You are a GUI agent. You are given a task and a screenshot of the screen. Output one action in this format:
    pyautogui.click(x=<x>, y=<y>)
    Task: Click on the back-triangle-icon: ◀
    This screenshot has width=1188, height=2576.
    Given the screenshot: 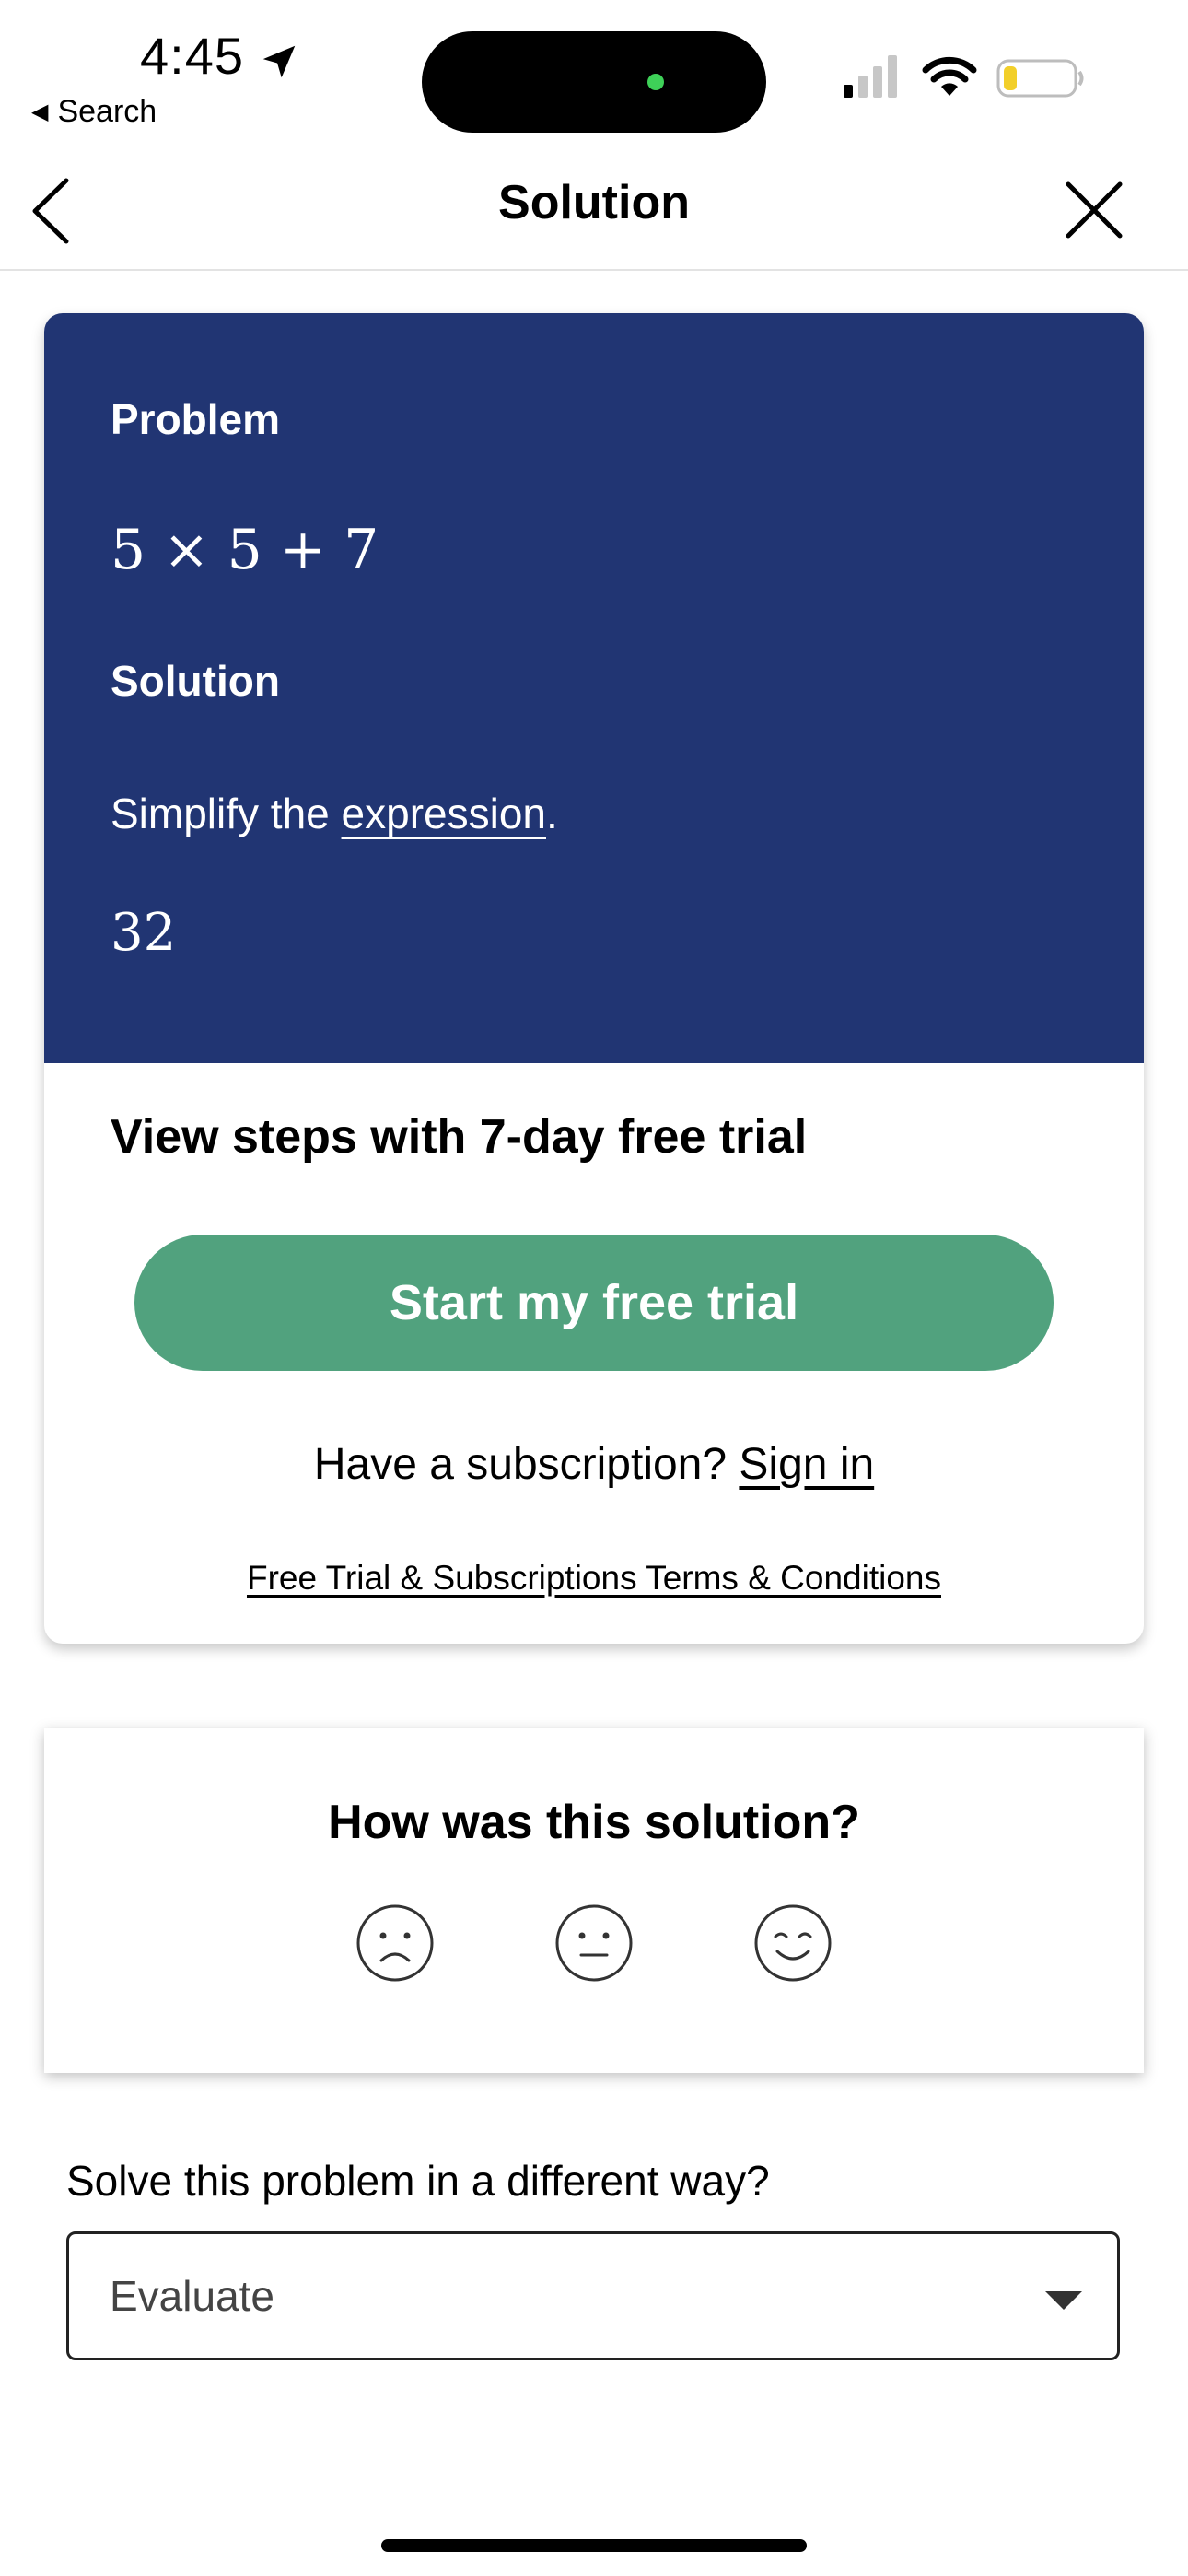 What is the action you would take?
    pyautogui.click(x=40, y=112)
    